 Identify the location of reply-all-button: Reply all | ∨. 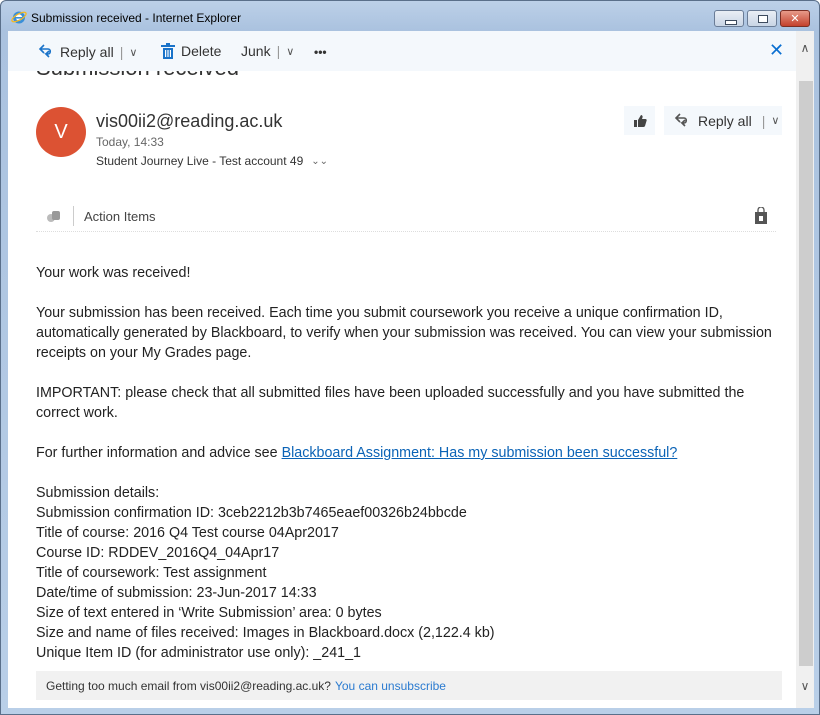
(723, 120).